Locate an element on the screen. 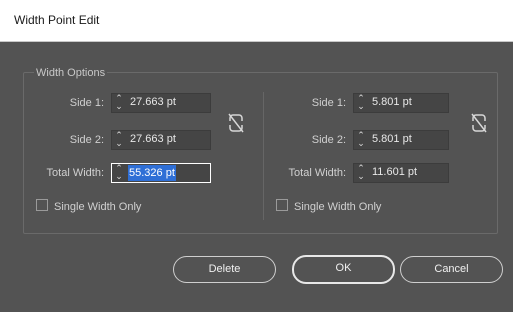 The image size is (513, 312). left-side2-label: Side 2: is located at coordinates (86, 140).